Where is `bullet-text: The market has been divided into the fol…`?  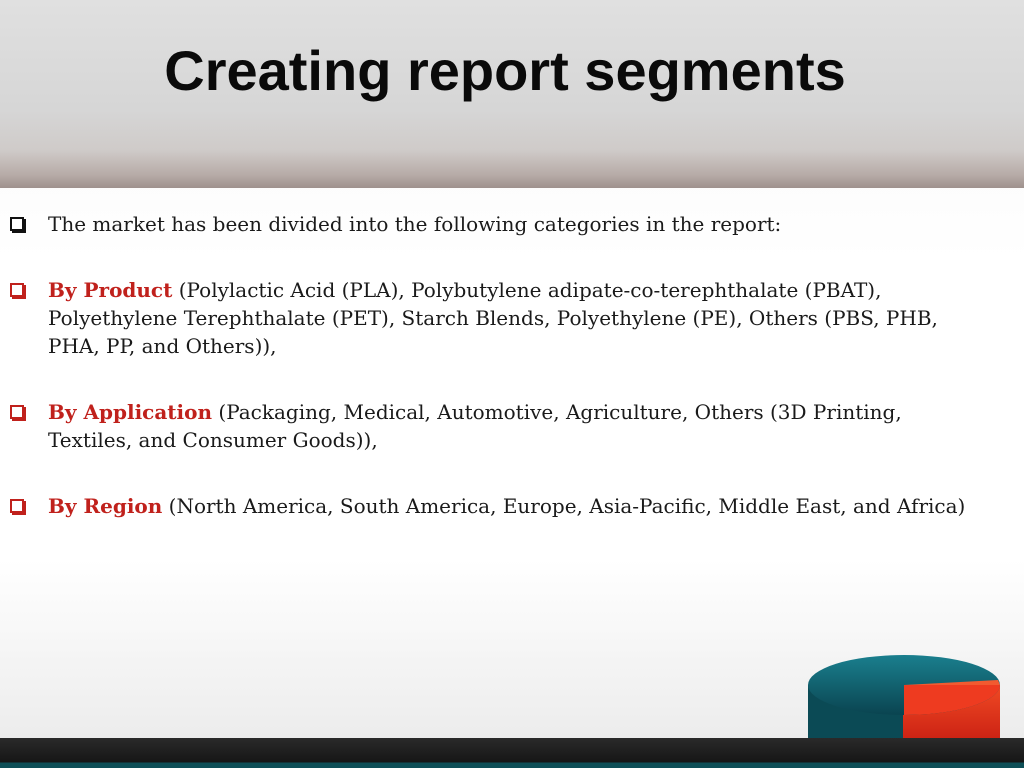 bullet-text: The market has been divided into the fol… is located at coordinates (415, 224).